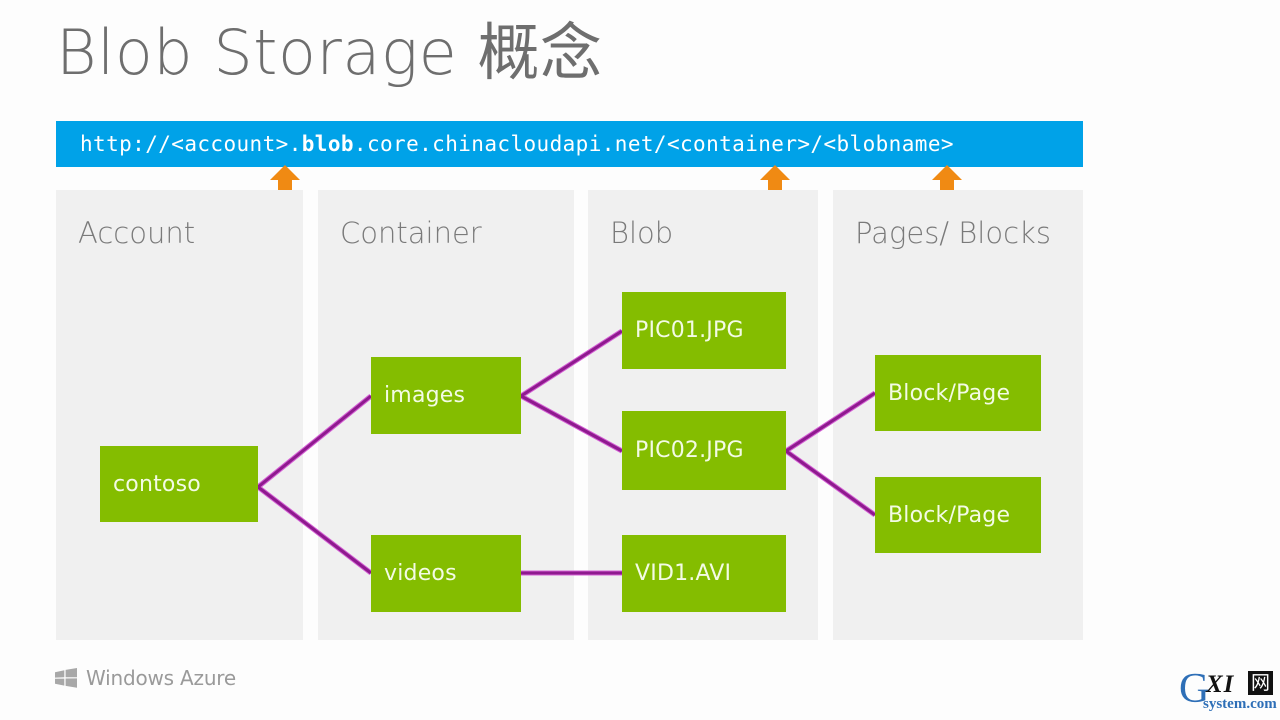 This screenshot has height=720, width=1280. What do you see at coordinates (66, 678) in the screenshot?
I see `windows-flag-icon` at bounding box center [66, 678].